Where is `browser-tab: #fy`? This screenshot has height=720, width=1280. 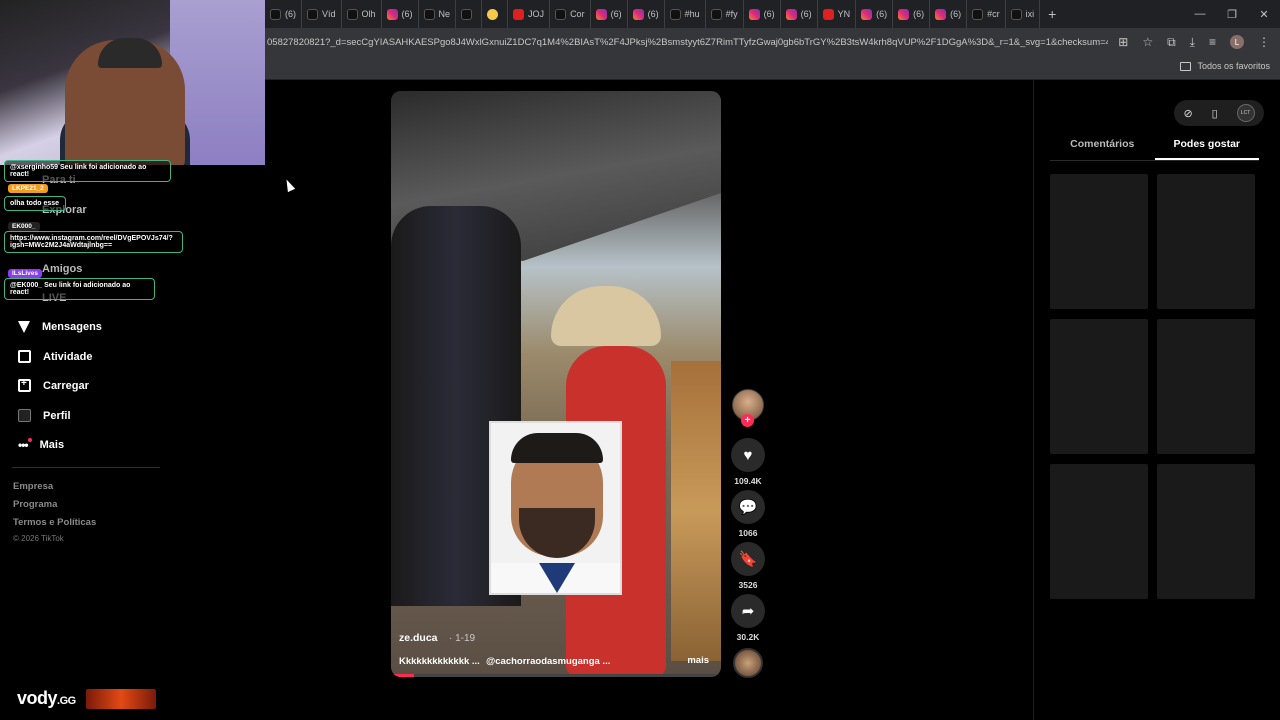
browser-tab: #fy is located at coordinates (725, 14).